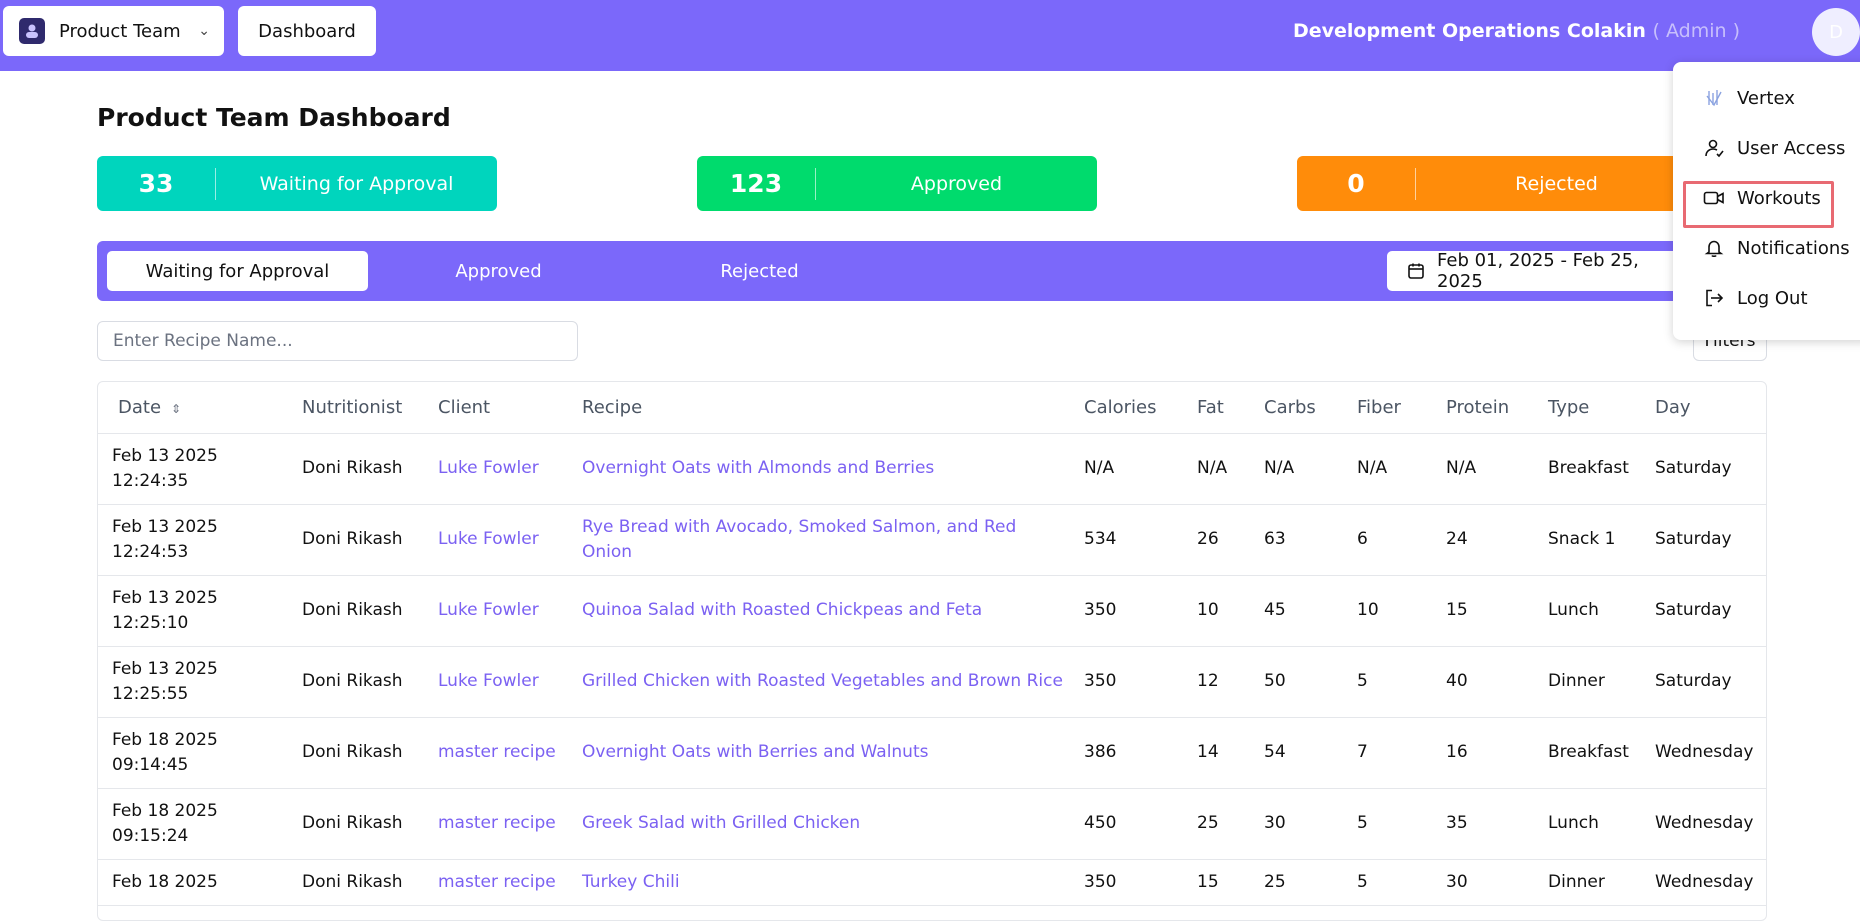 The width and height of the screenshot is (1860, 921). What do you see at coordinates (759, 271) in the screenshot?
I see `tab-rejected: Rejected` at bounding box center [759, 271].